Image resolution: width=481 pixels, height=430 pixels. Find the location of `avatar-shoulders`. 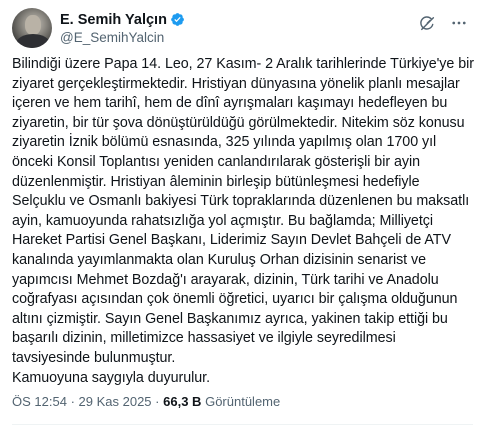

avatar-shoulders is located at coordinates (33, 41).